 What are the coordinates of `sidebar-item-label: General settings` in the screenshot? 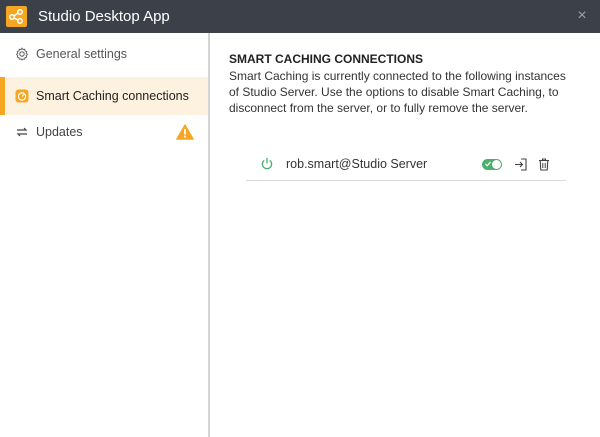 It's located at (82, 54).